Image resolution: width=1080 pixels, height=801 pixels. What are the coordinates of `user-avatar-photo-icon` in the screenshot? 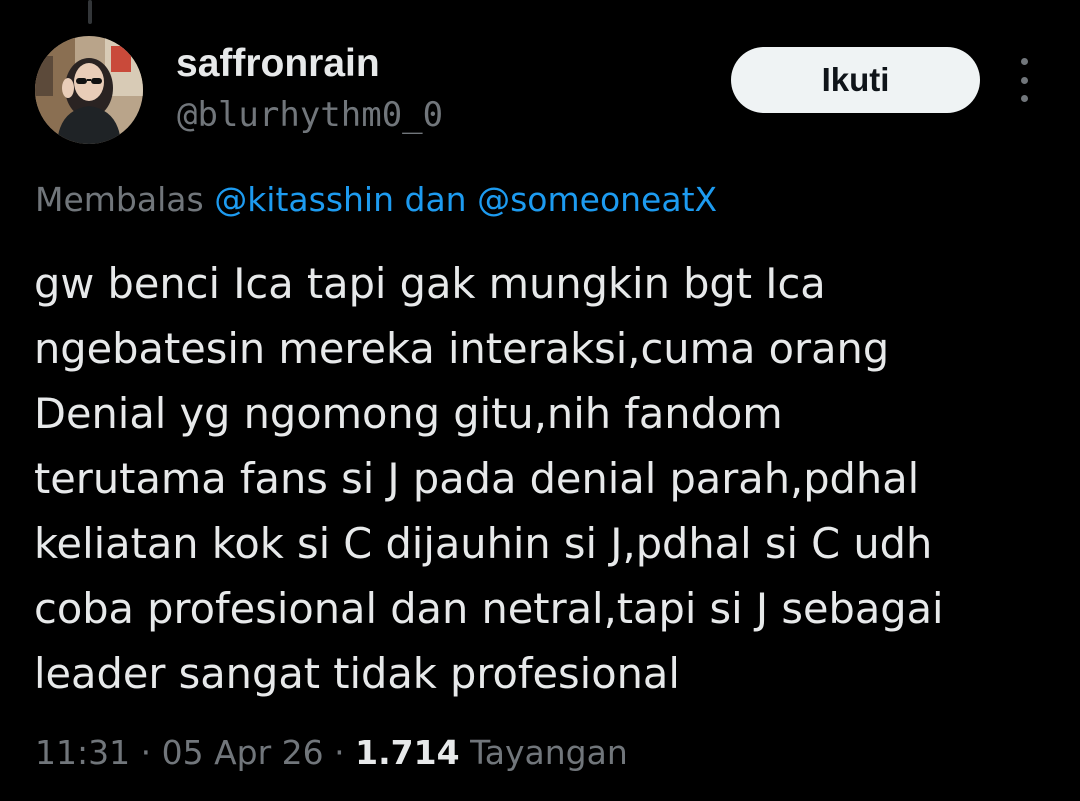 It's located at (89, 90).